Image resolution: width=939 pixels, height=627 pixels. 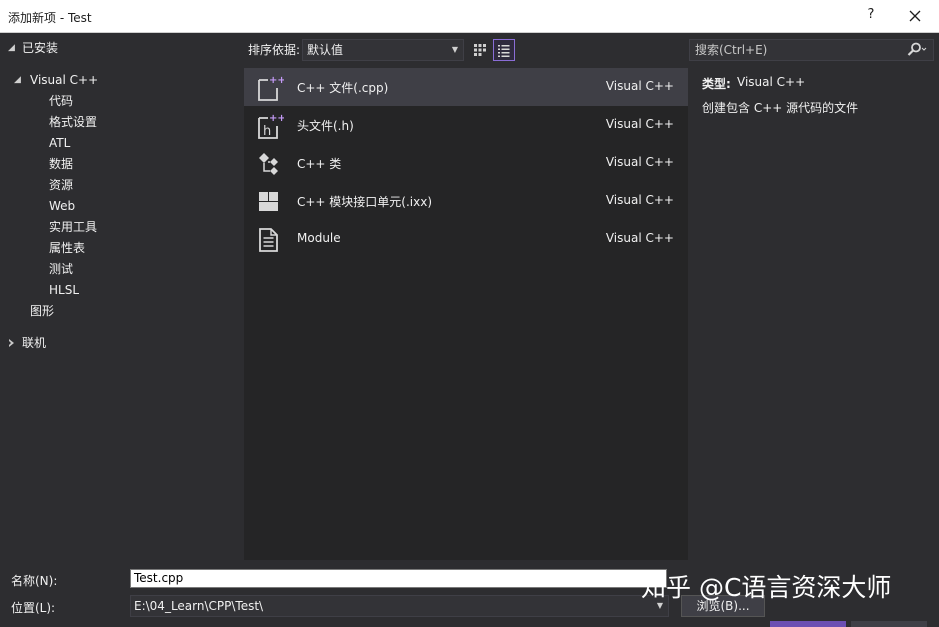 What do you see at coordinates (61, 164) in the screenshot?
I see `tree-item-data: 数据` at bounding box center [61, 164].